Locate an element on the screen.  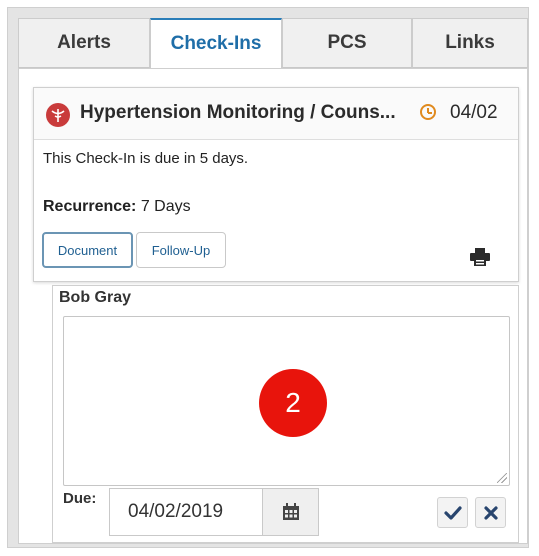
recurrence-label: Recurrence: is located at coordinates (90, 206).